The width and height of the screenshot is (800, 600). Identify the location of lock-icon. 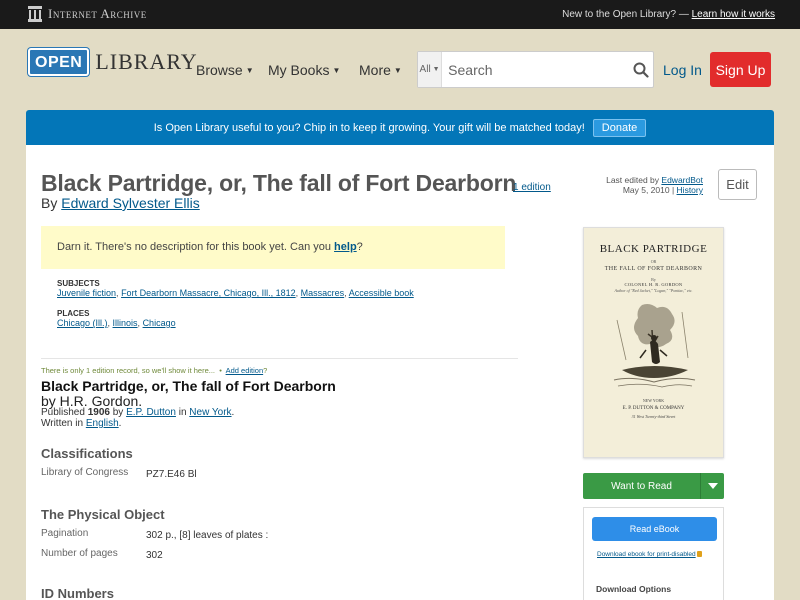
(699, 554).